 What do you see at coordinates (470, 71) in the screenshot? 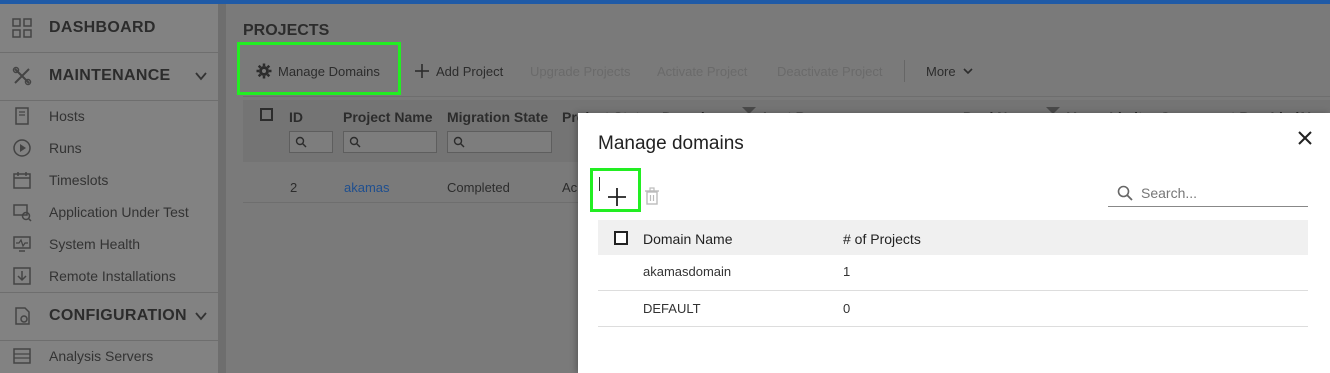
I see `add-project-label: Add Project` at bounding box center [470, 71].